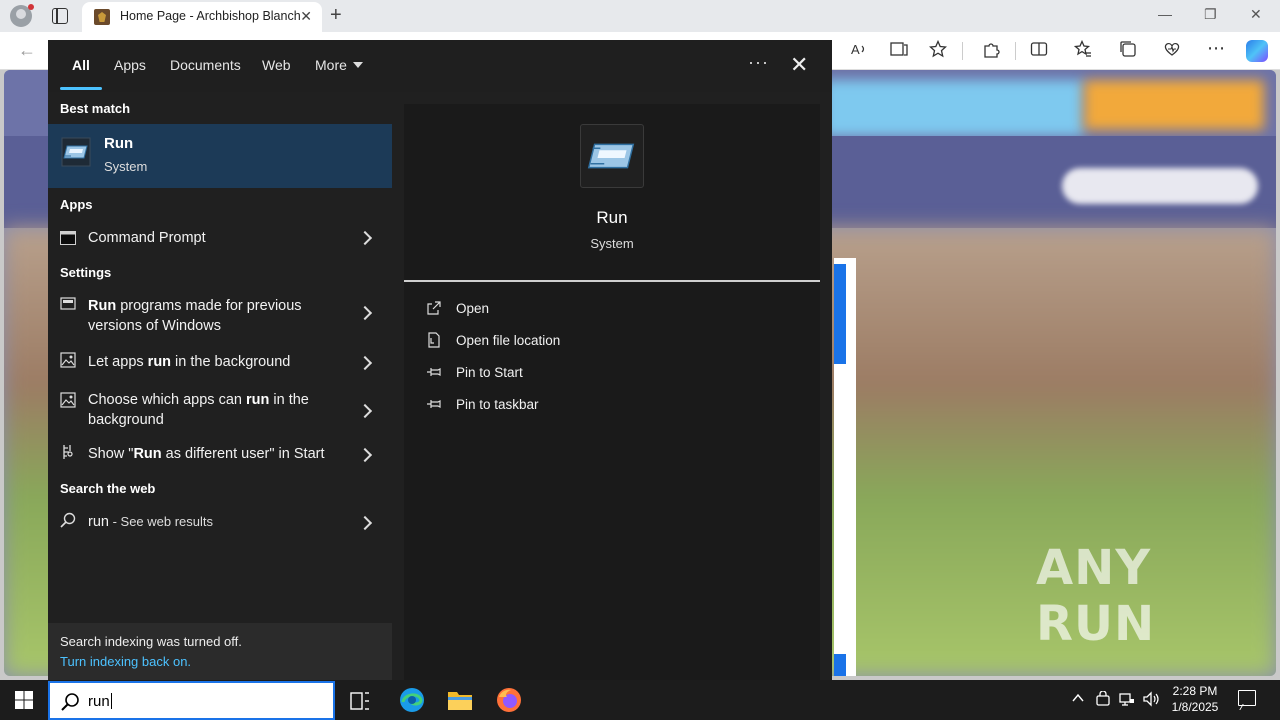 The width and height of the screenshot is (1280, 720). What do you see at coordinates (576, 310) in the screenshot?
I see `action-open: Open` at bounding box center [576, 310].